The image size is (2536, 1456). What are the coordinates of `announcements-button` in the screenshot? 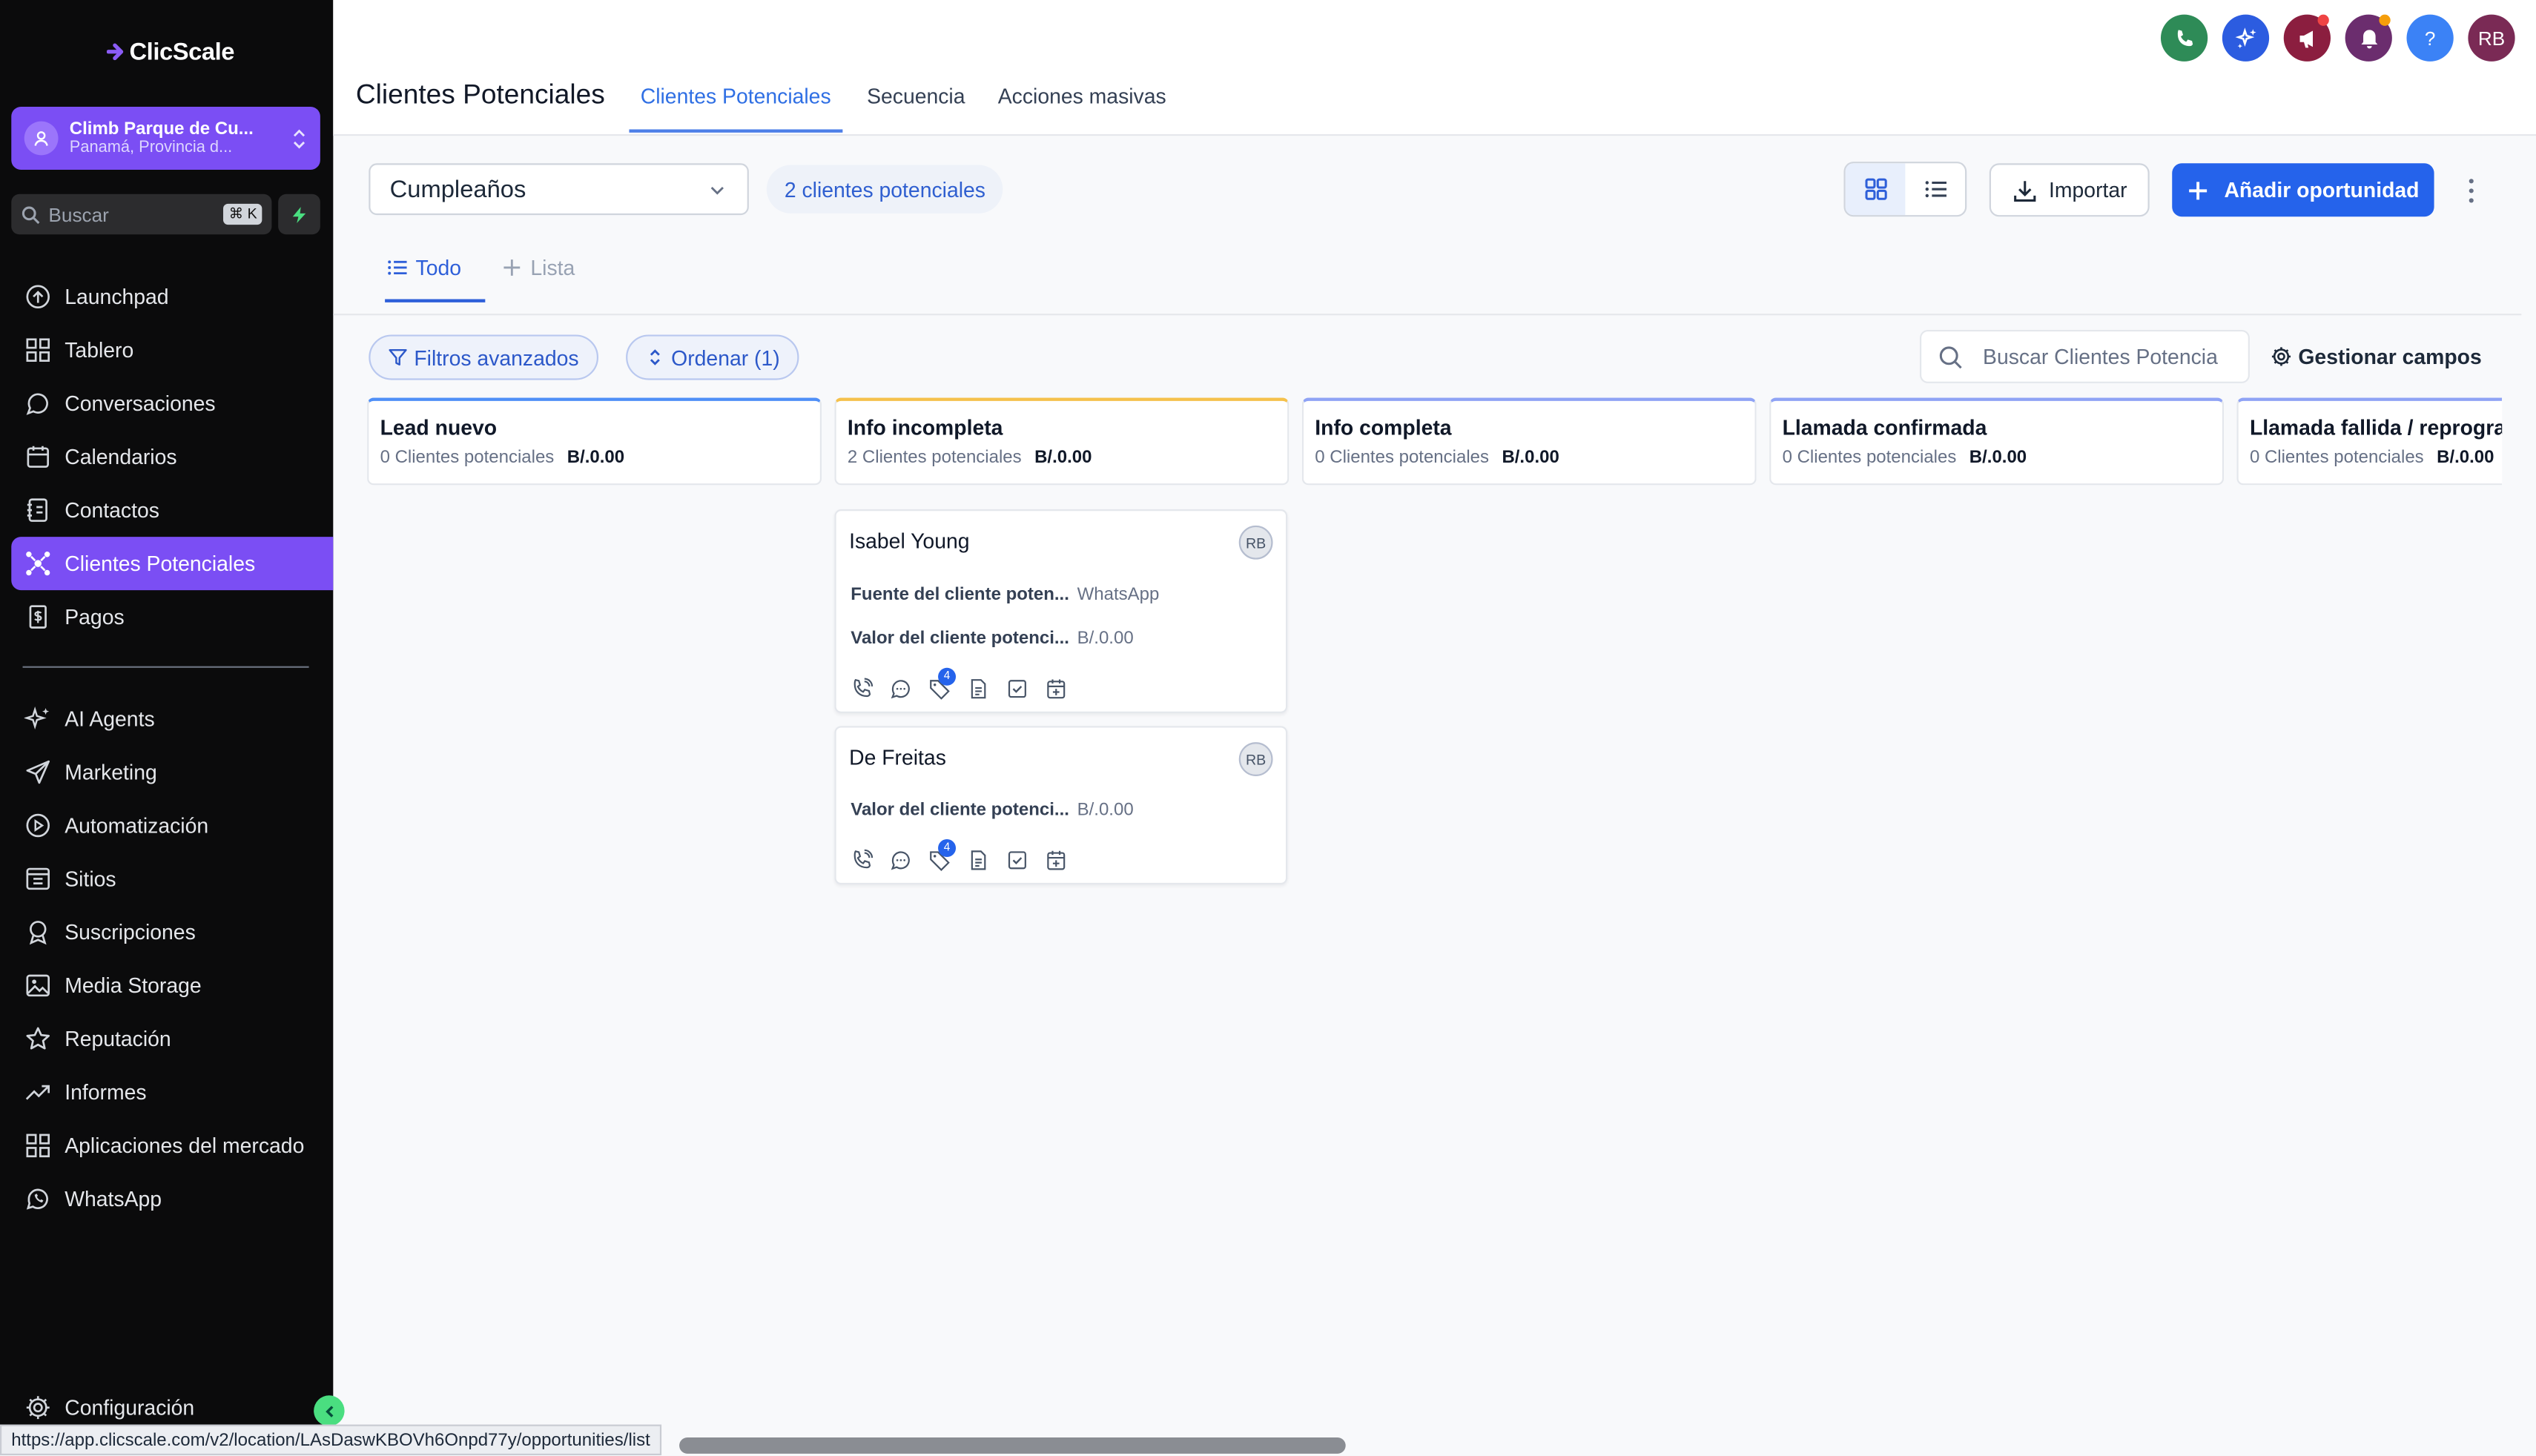 It's located at (2307, 38).